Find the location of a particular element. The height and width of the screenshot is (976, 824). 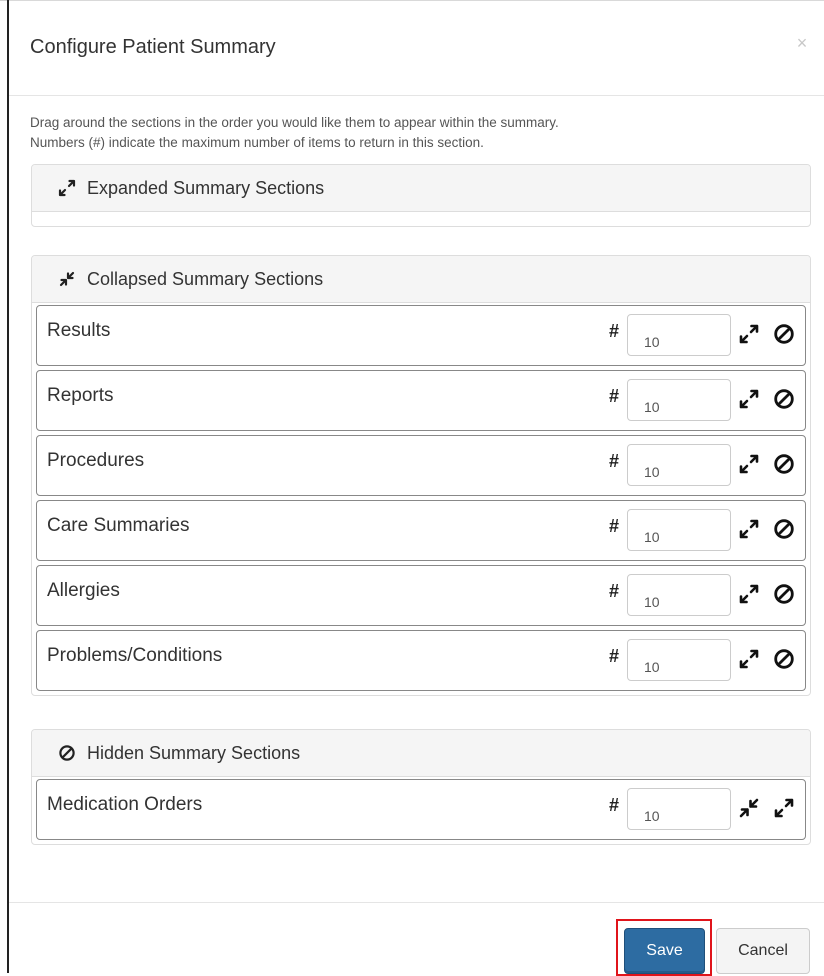

collapsed-sections-heading: Collapsed Summary Sections is located at coordinates (421, 279).